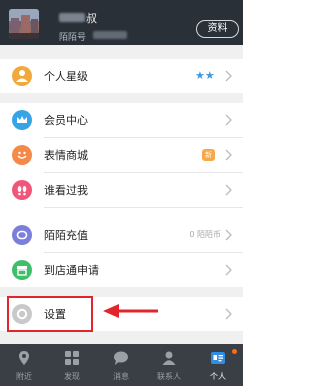 The height and width of the screenshot is (386, 320). I want to click on profile-card-icon, so click(218, 358).